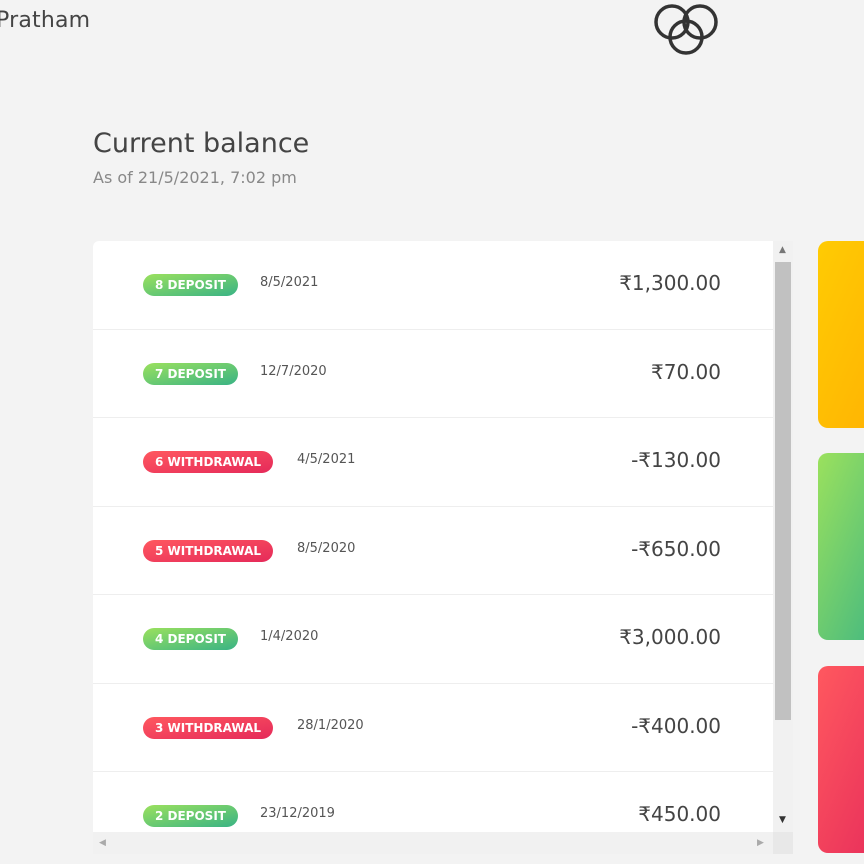  I want to click on movement-date: 1/4/2020, so click(289, 636).